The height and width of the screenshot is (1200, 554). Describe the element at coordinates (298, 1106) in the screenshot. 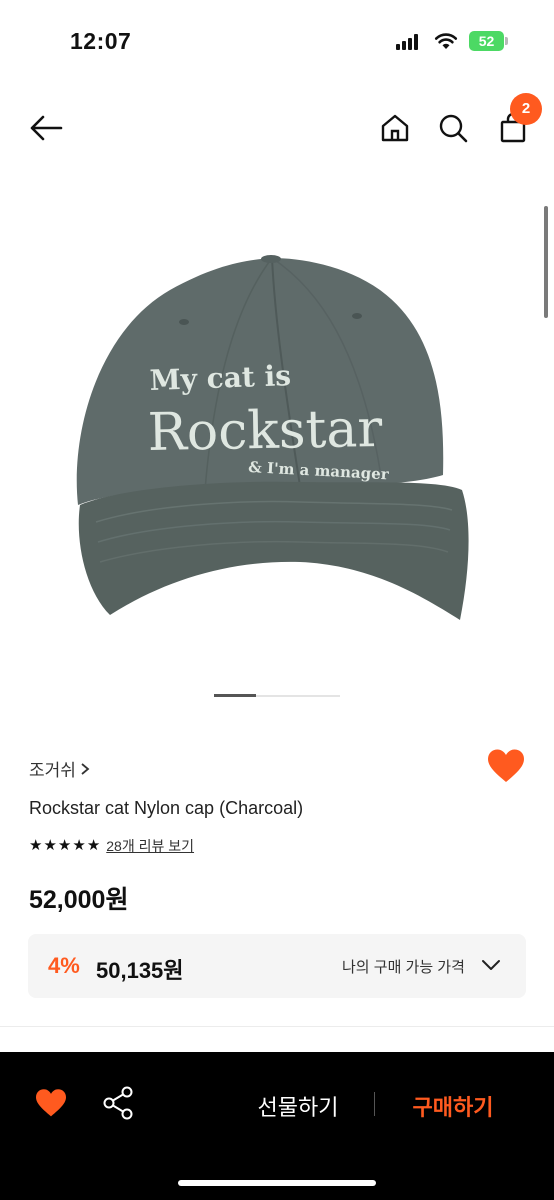

I see `gift-button: 선물하기` at that location.